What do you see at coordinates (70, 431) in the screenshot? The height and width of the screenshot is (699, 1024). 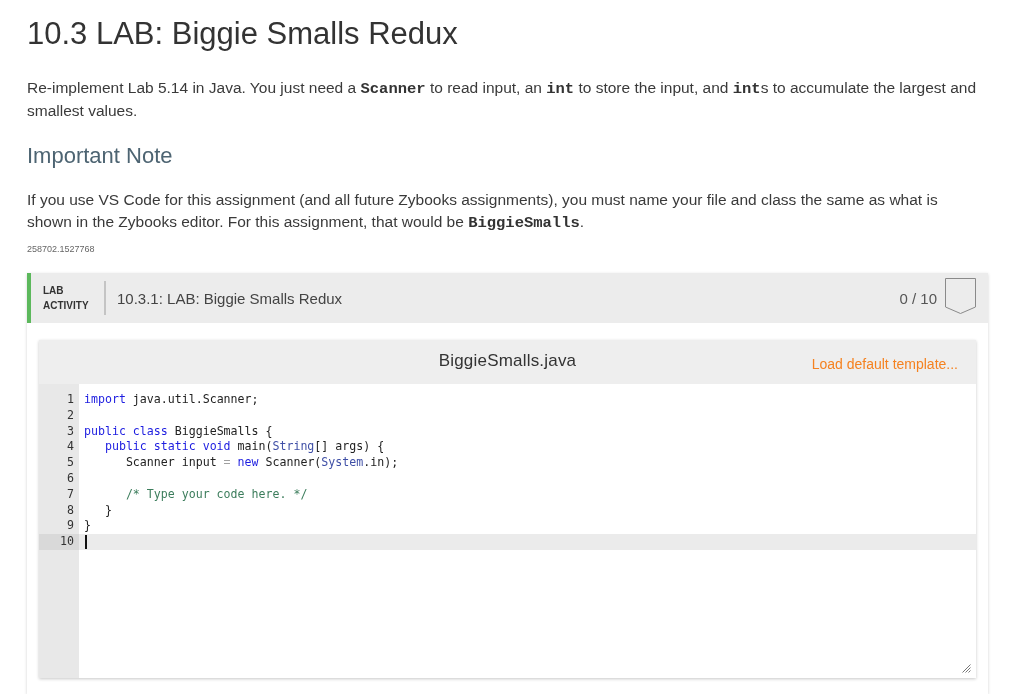 I see `line-number: 3` at bounding box center [70, 431].